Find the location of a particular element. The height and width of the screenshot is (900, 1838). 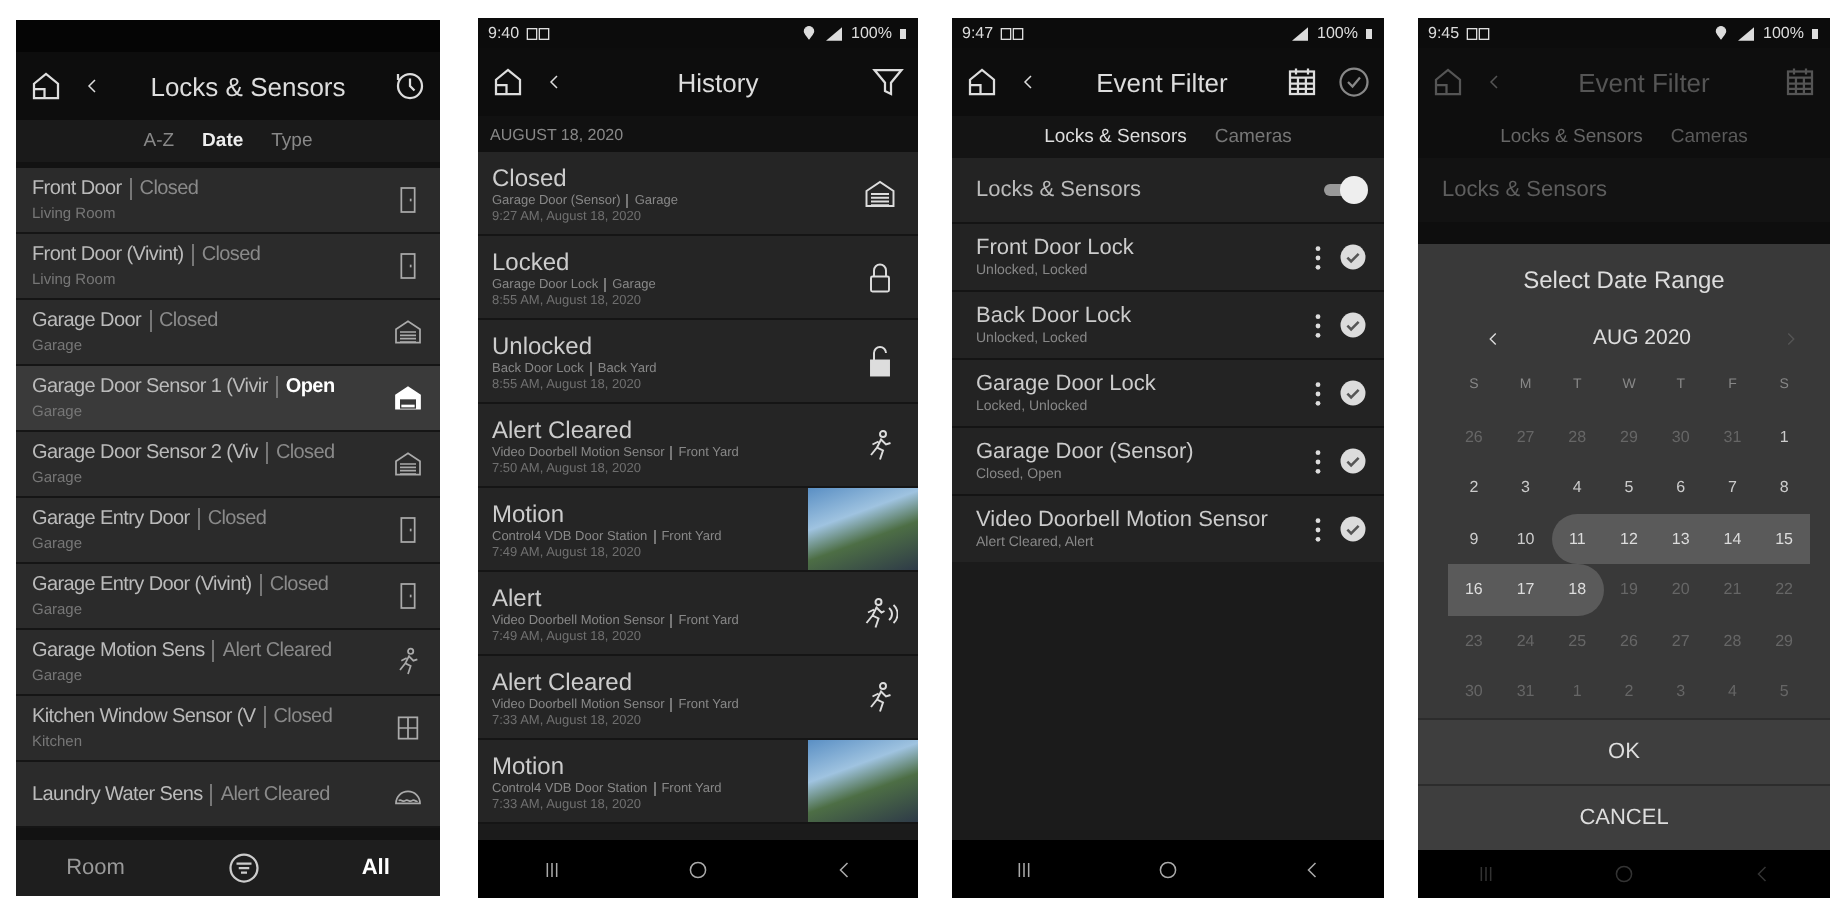

calendar-day: 15 is located at coordinates (1784, 538).